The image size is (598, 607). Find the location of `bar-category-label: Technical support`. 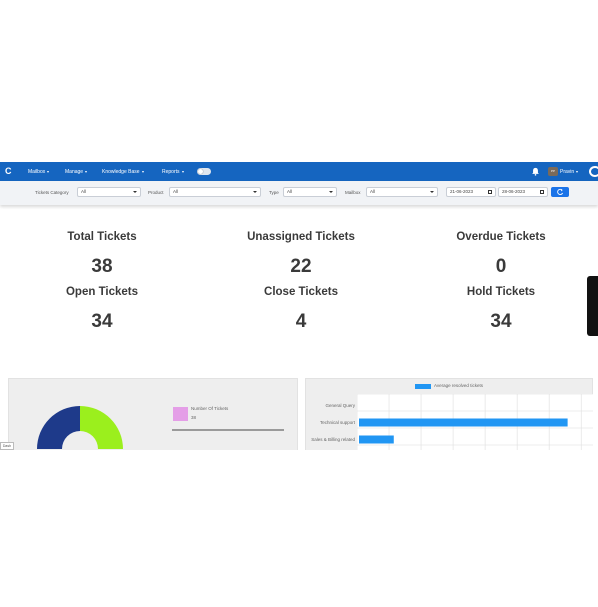

bar-category-label: Technical support is located at coordinates (337, 422).